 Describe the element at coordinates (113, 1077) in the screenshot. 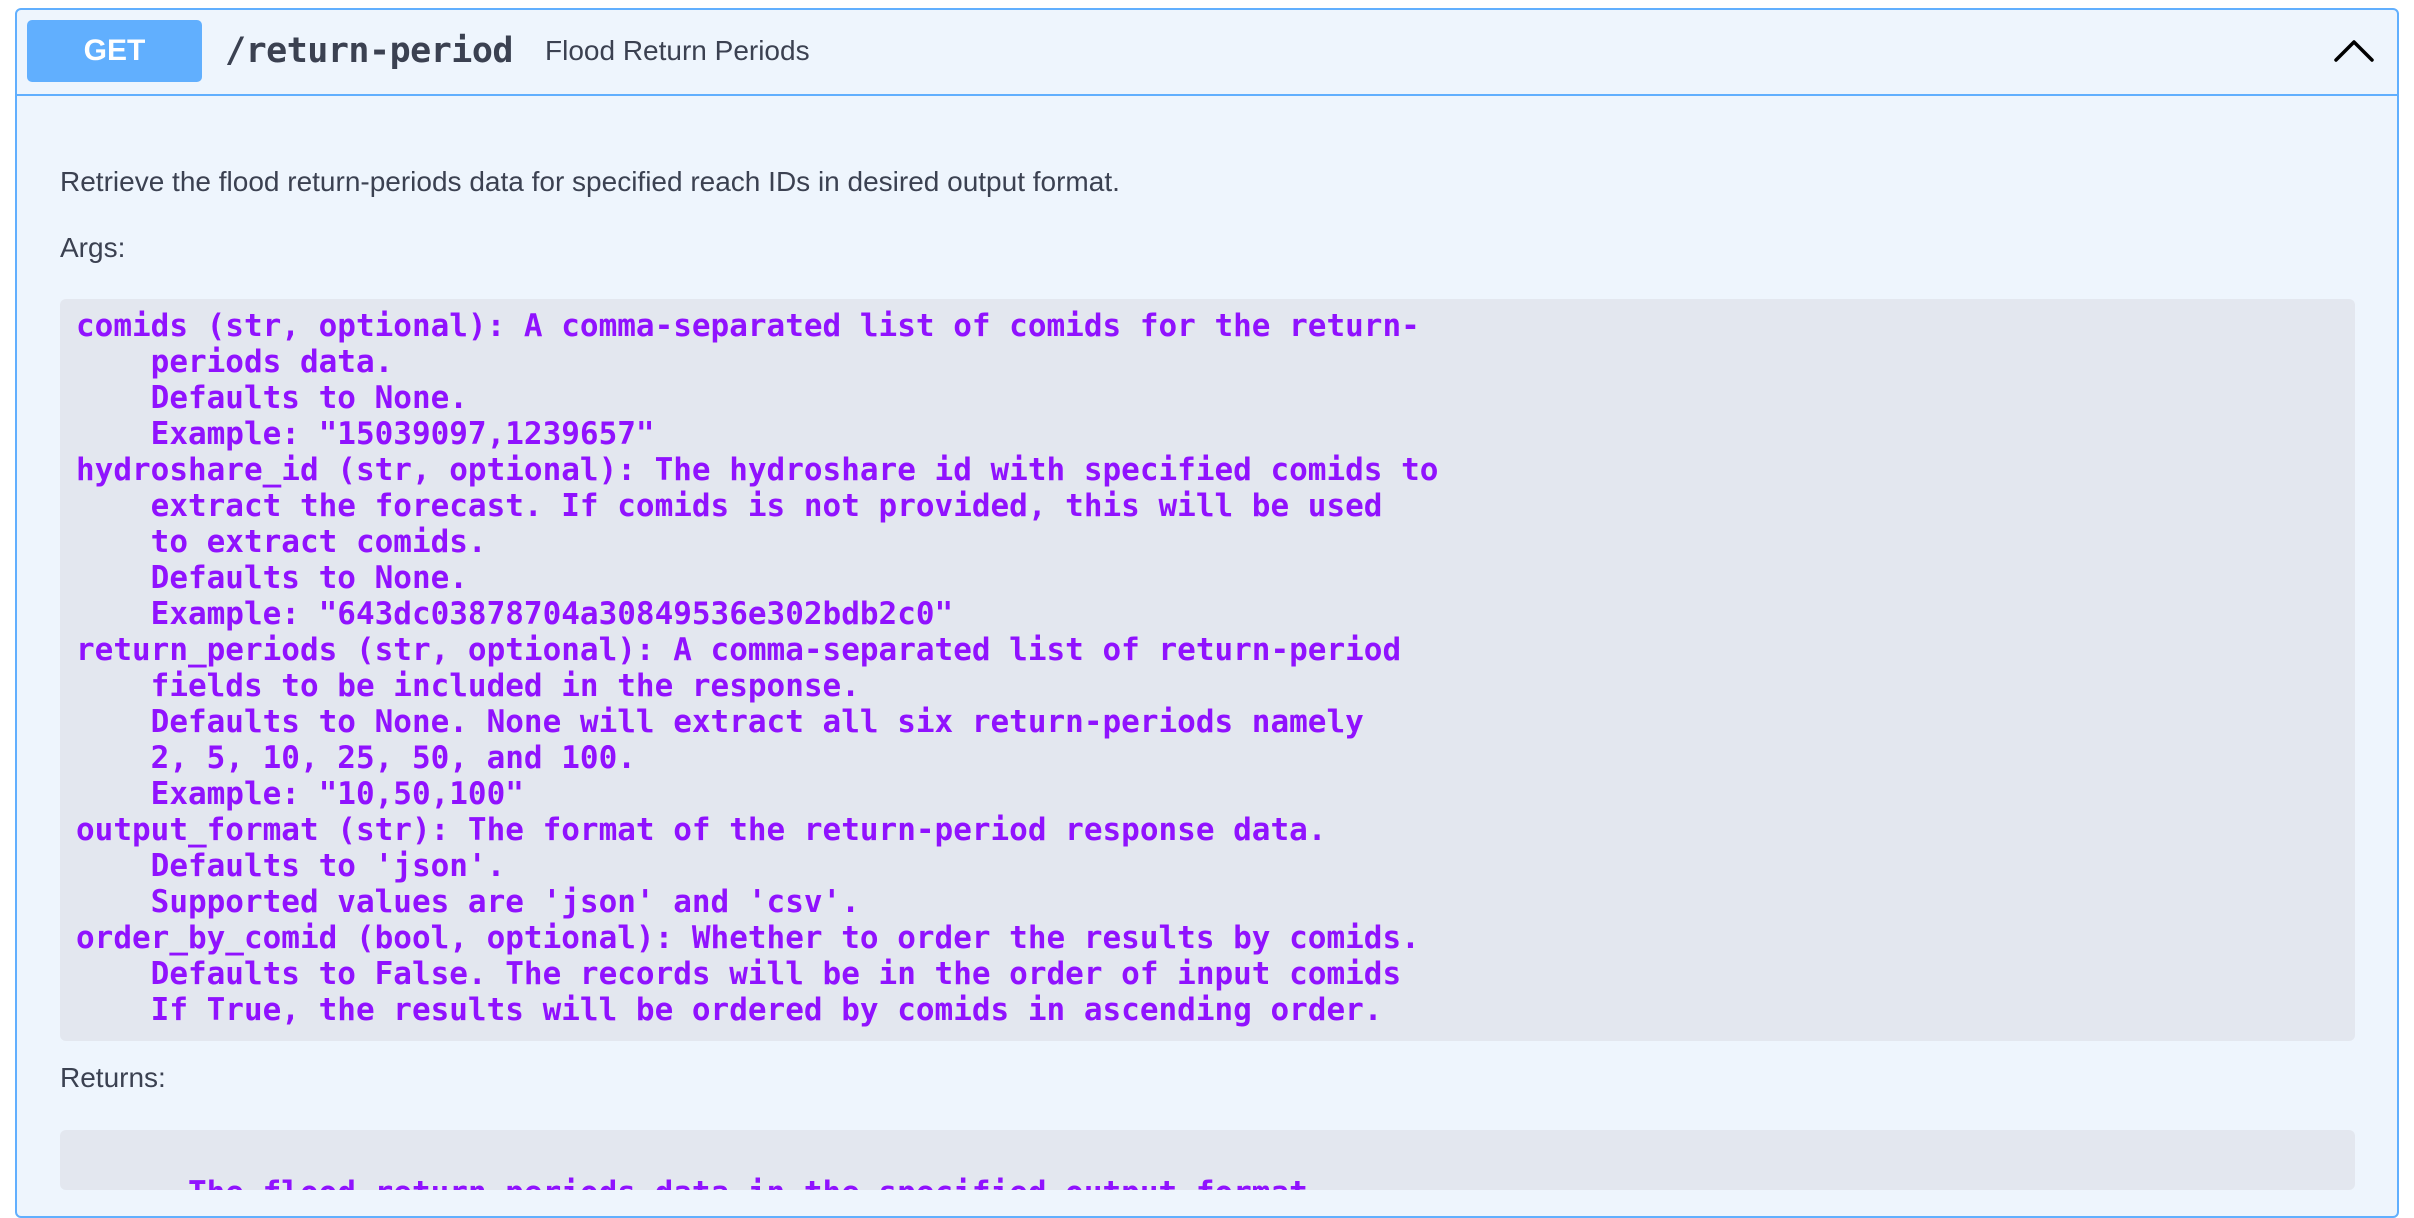

I see `returns-label: Returns:` at that location.